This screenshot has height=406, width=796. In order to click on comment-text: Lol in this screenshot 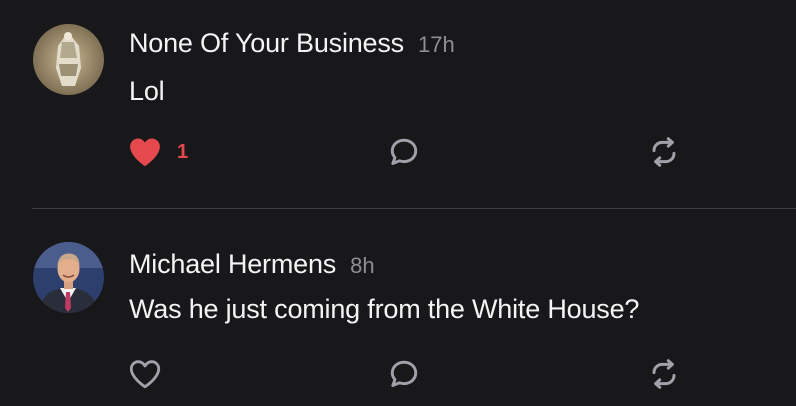, I will do `click(147, 91)`.